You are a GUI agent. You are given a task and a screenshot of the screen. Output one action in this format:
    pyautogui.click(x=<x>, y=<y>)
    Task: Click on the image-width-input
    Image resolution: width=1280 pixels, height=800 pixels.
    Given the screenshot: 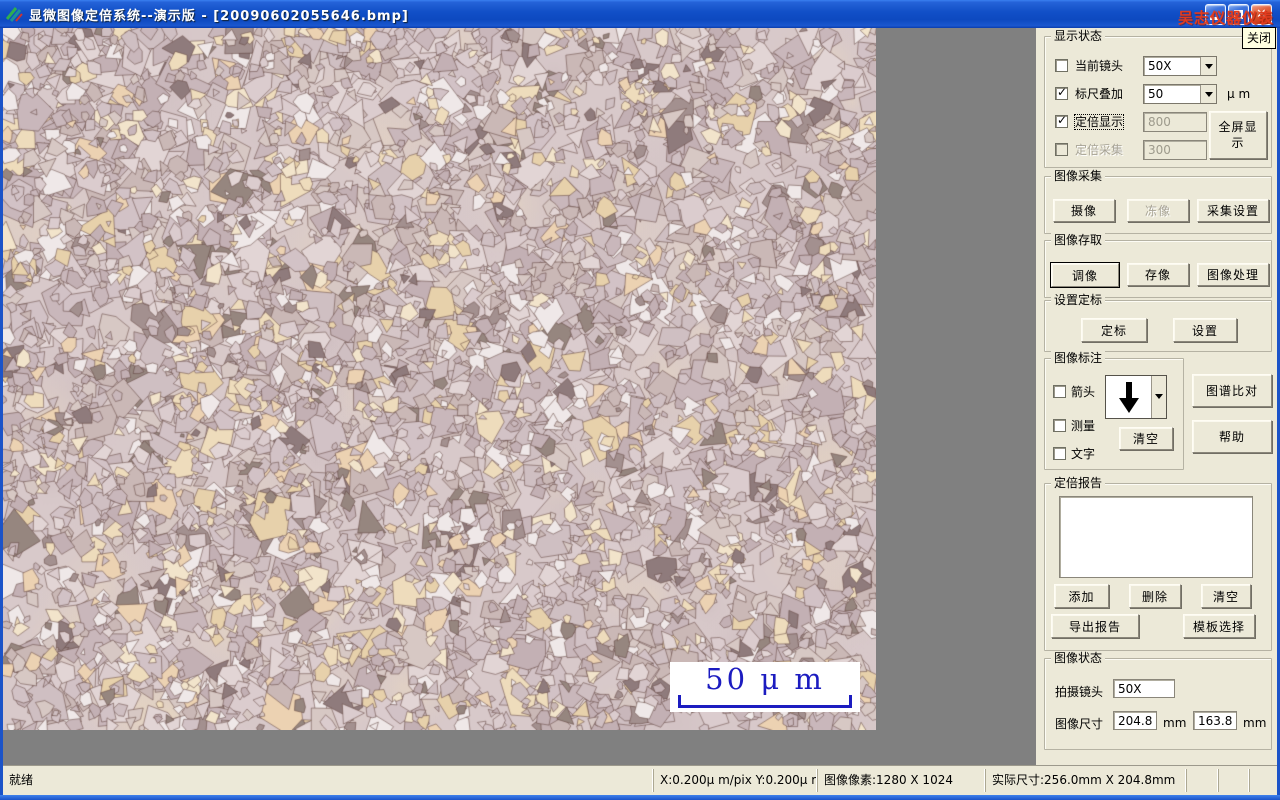 What is the action you would take?
    pyautogui.click(x=1135, y=720)
    